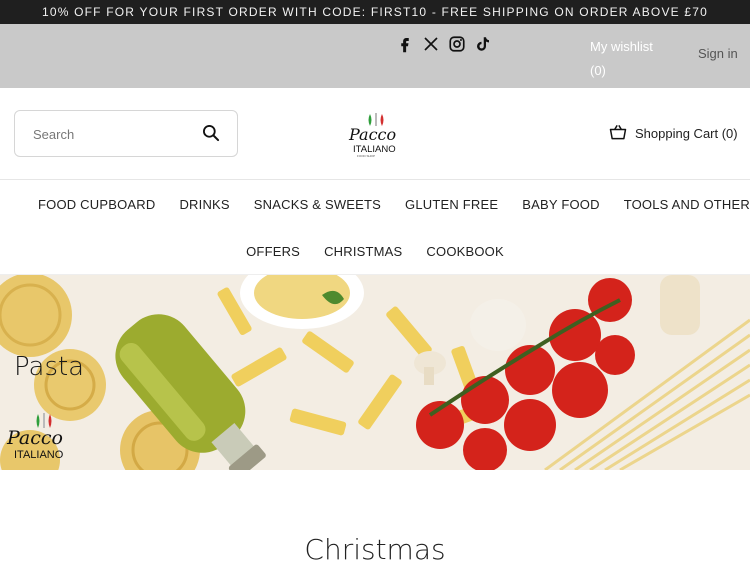  I want to click on site-logo: Pacco ITALIANO FOOD SHOP, so click(376, 135).